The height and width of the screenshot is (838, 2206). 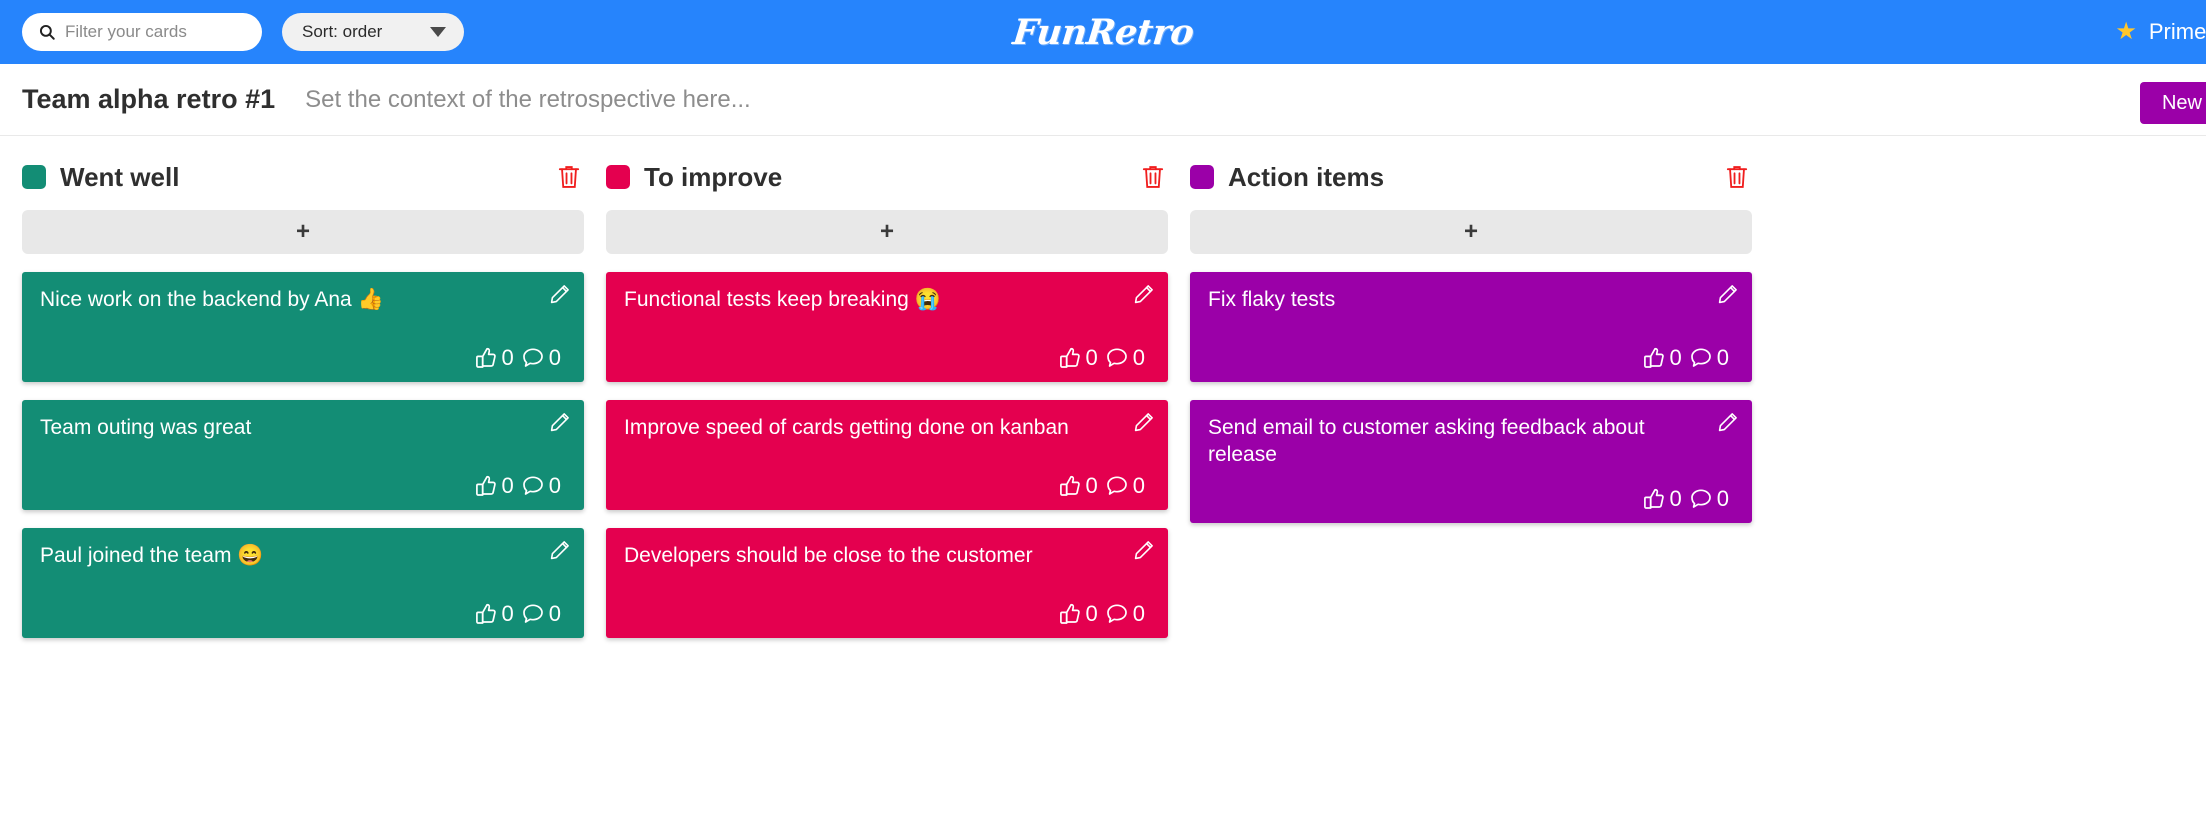 What do you see at coordinates (1471, 327) in the screenshot?
I see `retro-card: Fix flaky tests 0 0` at bounding box center [1471, 327].